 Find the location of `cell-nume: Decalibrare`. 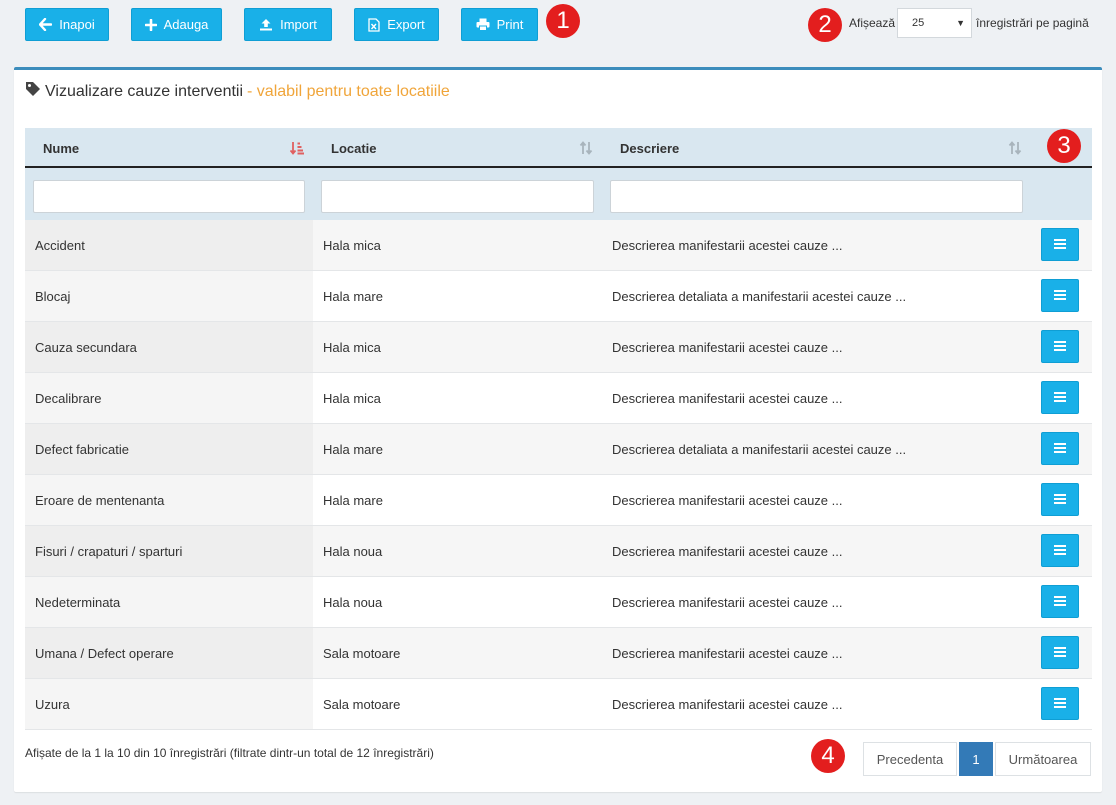

cell-nume: Decalibrare is located at coordinates (169, 398).